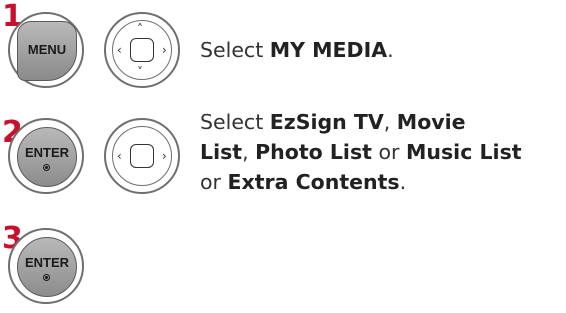  I want to click on step-1-prefix: Select, so click(235, 50).